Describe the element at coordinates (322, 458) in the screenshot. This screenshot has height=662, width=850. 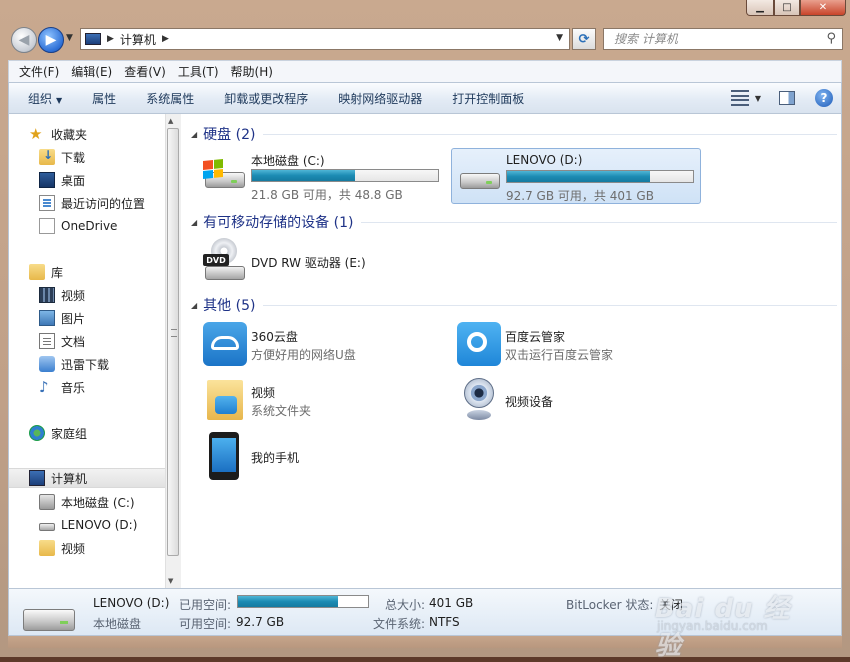
I see `item-tile-my-phone: 我的手机` at that location.